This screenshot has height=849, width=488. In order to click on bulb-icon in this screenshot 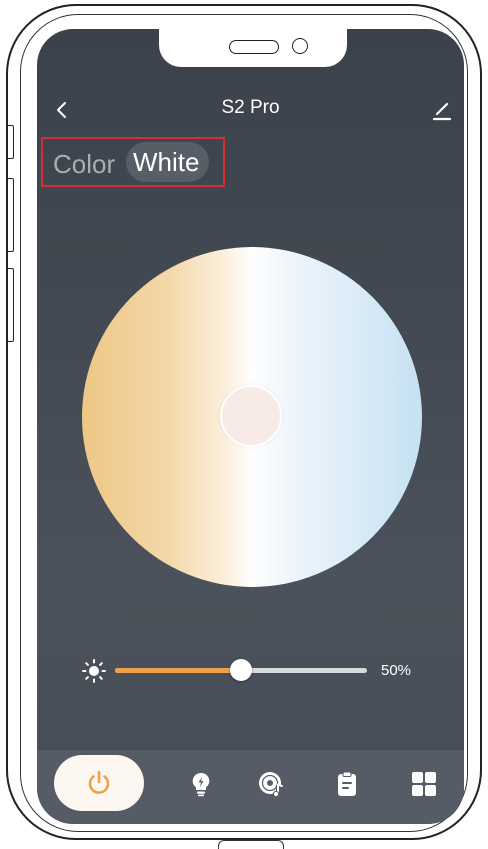, I will do `click(201, 784)`.